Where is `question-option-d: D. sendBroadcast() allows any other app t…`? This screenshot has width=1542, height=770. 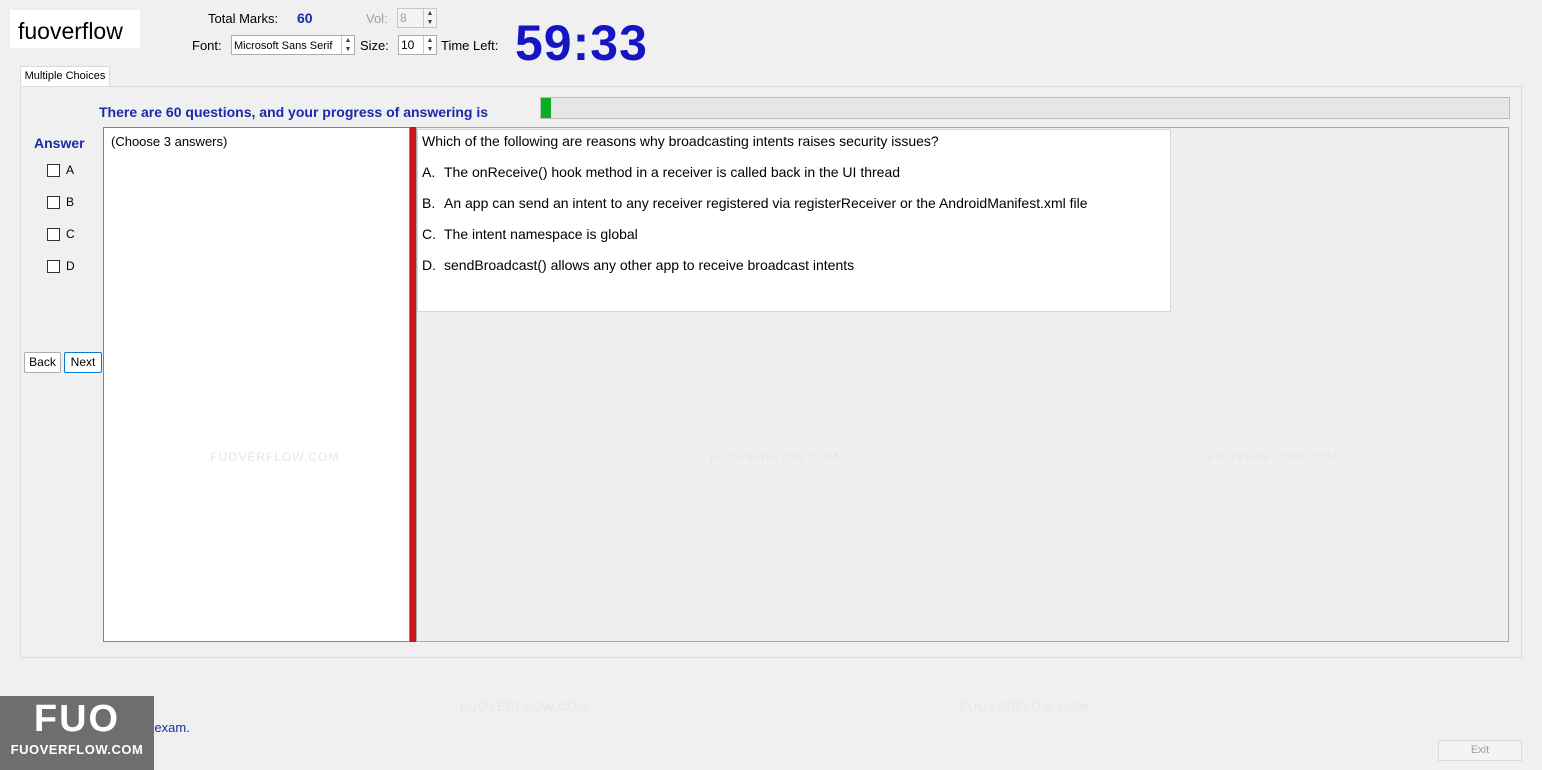 question-option-d: D. sendBroadcast() allows any other app t… is located at coordinates (794, 265).